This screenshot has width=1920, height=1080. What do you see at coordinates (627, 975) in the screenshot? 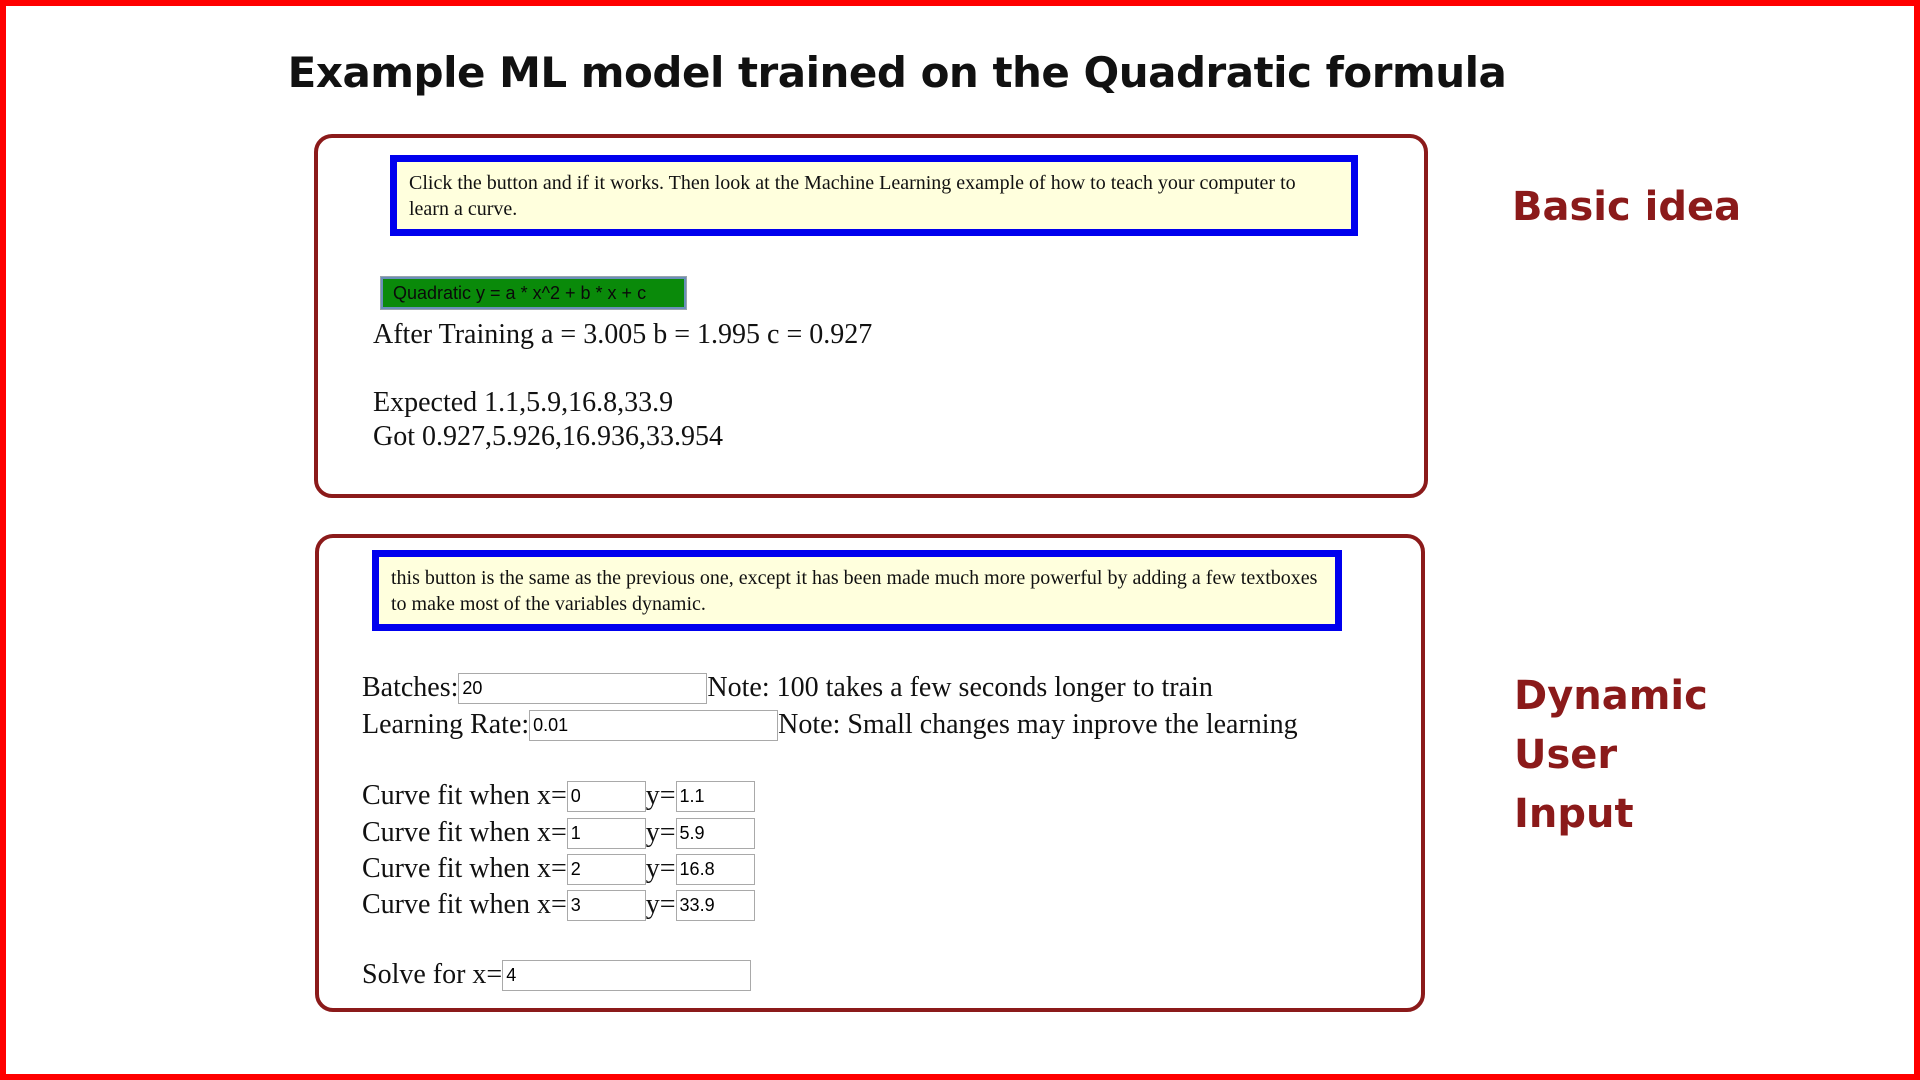
I see `solve-x-input` at bounding box center [627, 975].